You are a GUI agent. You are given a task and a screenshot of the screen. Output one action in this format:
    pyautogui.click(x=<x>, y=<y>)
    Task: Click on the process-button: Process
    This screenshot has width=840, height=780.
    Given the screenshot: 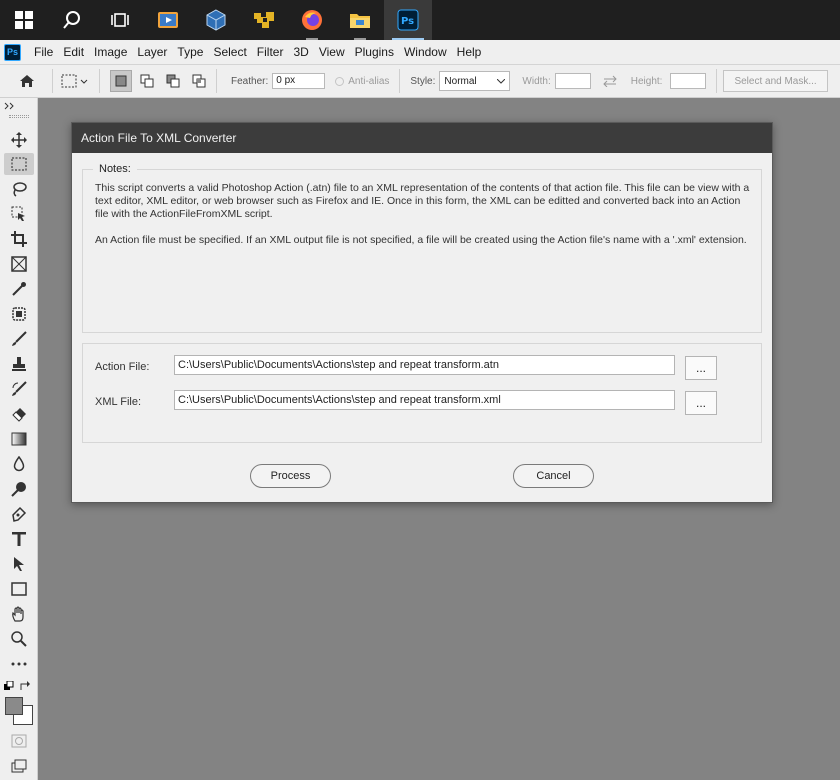 What is the action you would take?
    pyautogui.click(x=290, y=476)
    